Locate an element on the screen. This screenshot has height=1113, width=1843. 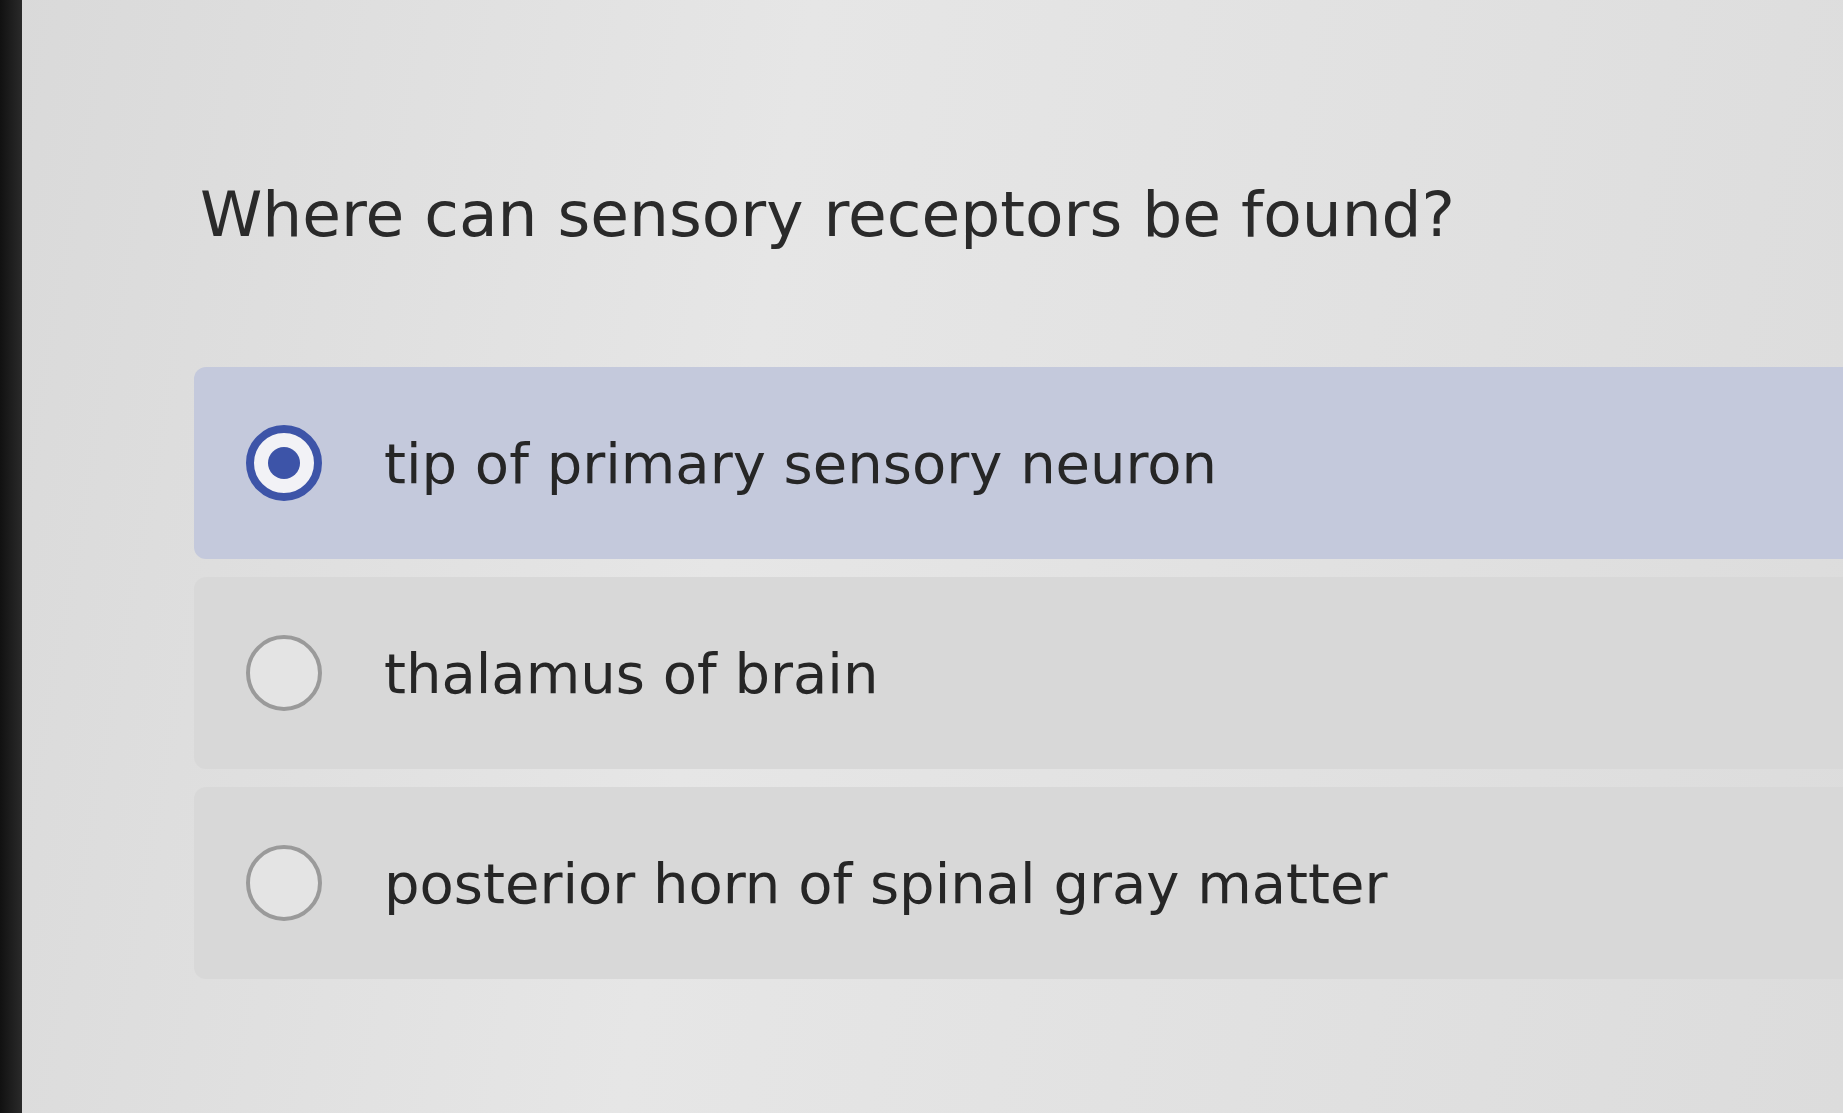
option-label: thalamus of brain is located at coordinates (631, 673).